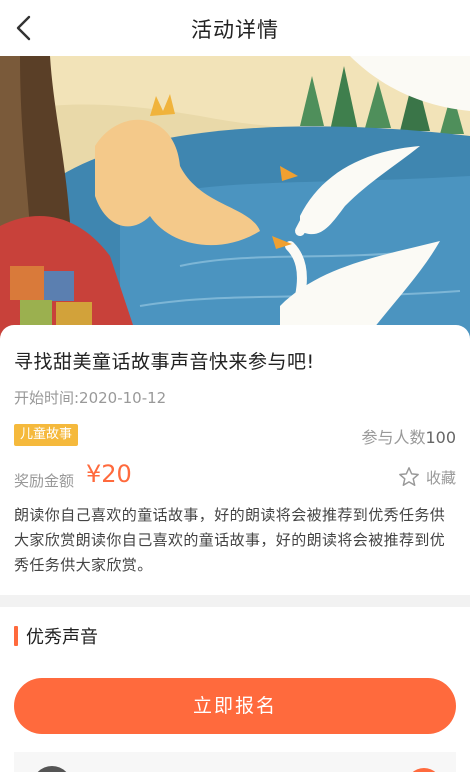 The height and width of the screenshot is (772, 470). I want to click on reward-label: 奖励金额, so click(44, 481).